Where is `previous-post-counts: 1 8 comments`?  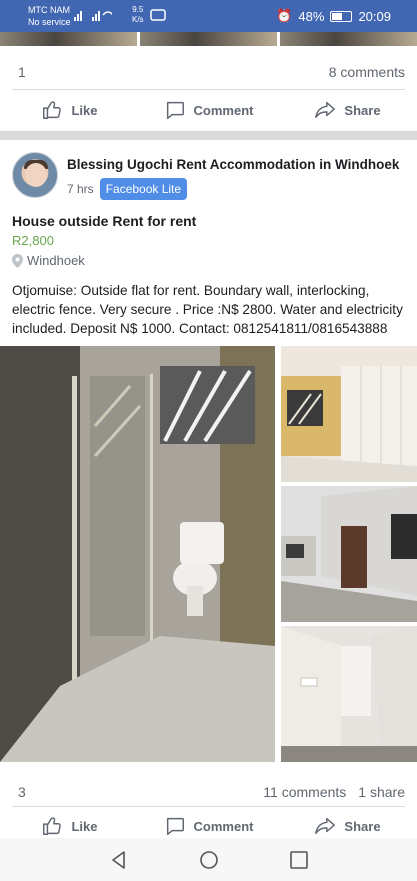 previous-post-counts: 1 8 comments is located at coordinates (208, 72).